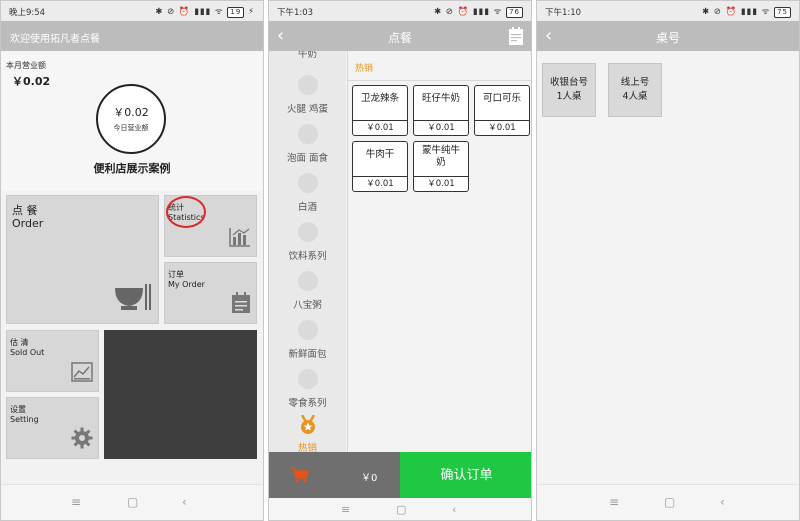  Describe the element at coordinates (28, 223) in the screenshot. I see `order-tile-en: Order` at that location.